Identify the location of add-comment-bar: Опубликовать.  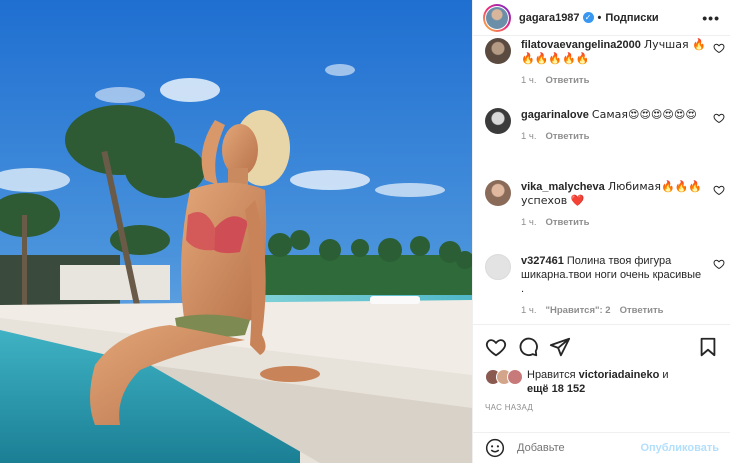
(601, 447).